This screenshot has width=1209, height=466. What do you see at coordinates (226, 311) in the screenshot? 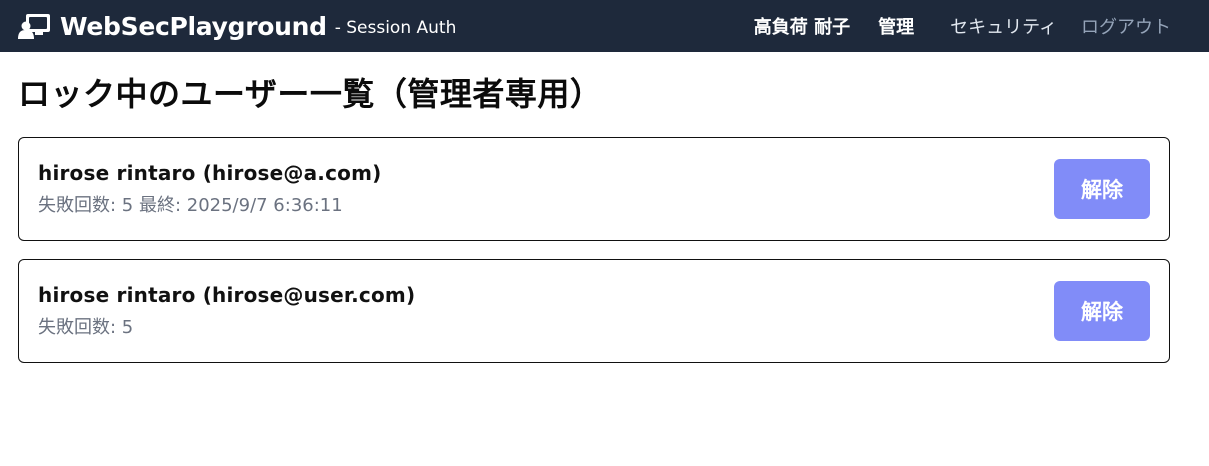
I see `locked-user-info: hirose rintaro (hirose@user.com) 失敗回数: 5` at bounding box center [226, 311].